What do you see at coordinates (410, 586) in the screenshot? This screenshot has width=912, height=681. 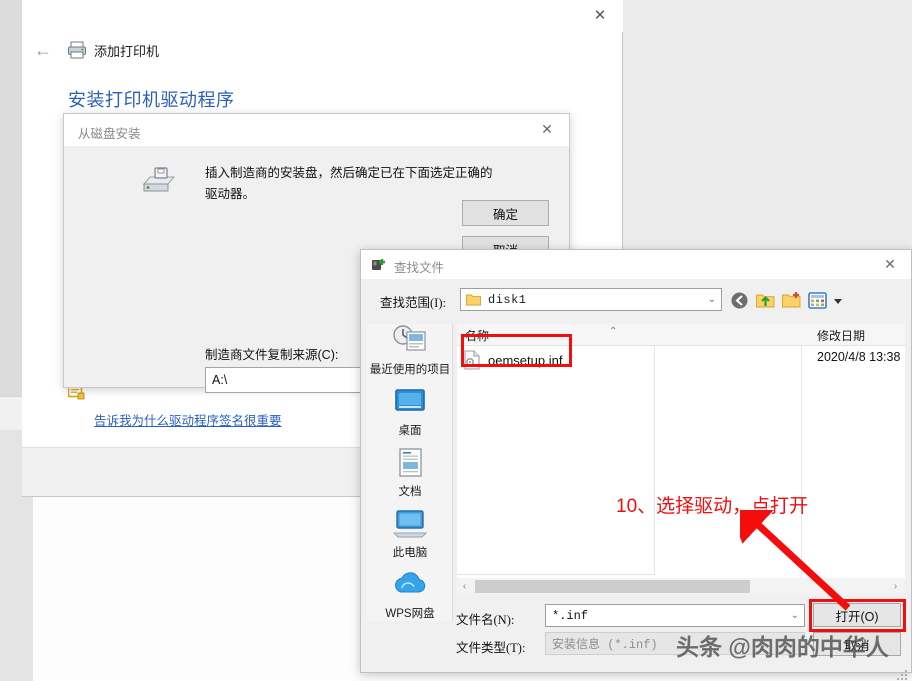 I see `wps-cloud-icon` at bounding box center [410, 586].